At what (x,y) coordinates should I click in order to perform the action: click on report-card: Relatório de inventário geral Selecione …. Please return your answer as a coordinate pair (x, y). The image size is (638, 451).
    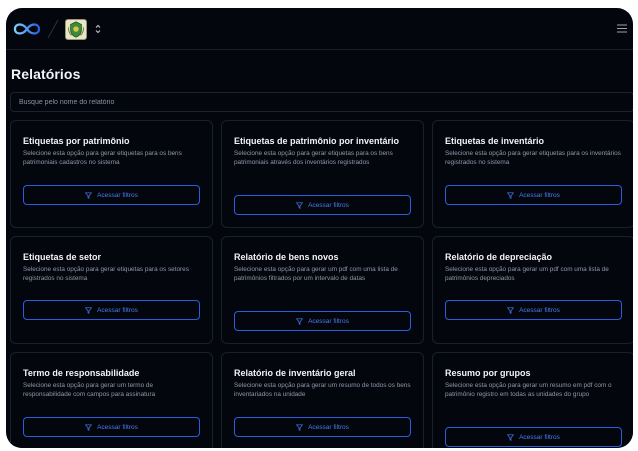
    Looking at the image, I should click on (322, 400).